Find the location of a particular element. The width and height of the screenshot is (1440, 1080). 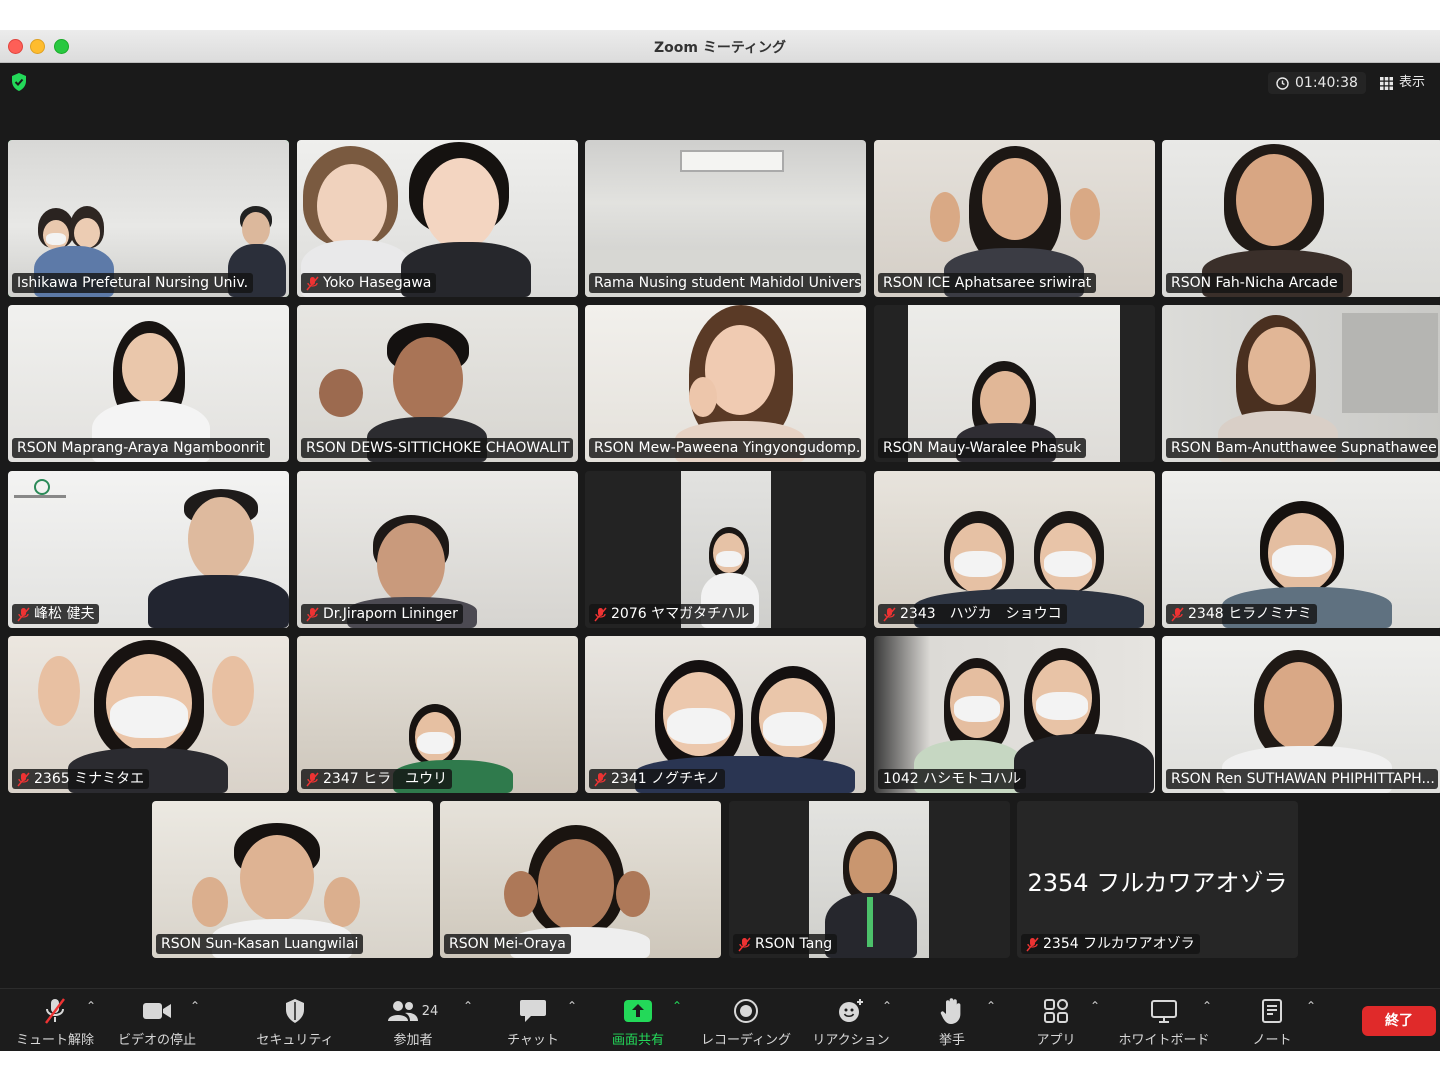

video-tile: 峰松 健夫 is located at coordinates (148, 549).